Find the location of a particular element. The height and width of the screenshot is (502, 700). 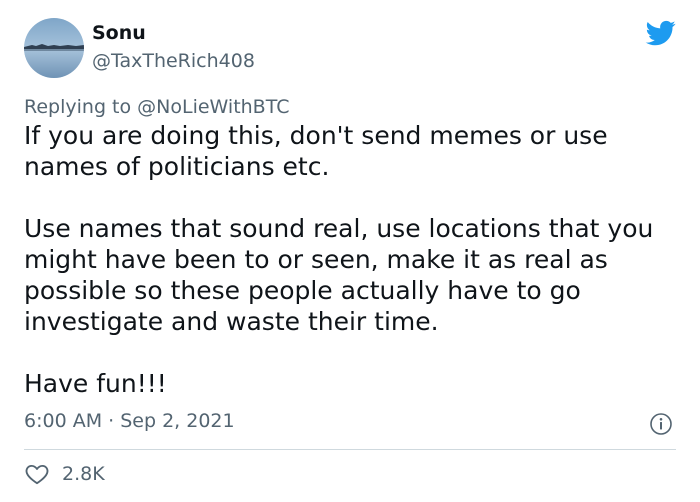

twitter-bird-icon is located at coordinates (661, 33).